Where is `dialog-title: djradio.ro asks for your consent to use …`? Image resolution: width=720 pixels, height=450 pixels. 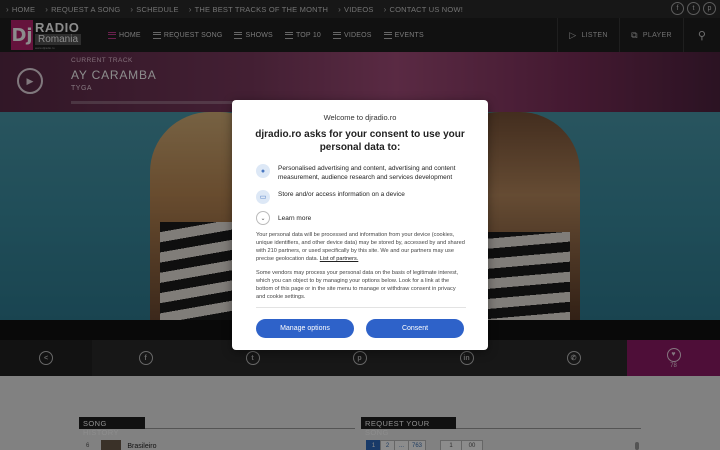
dialog-title: djradio.ro asks for your consent to use … is located at coordinates (360, 141).